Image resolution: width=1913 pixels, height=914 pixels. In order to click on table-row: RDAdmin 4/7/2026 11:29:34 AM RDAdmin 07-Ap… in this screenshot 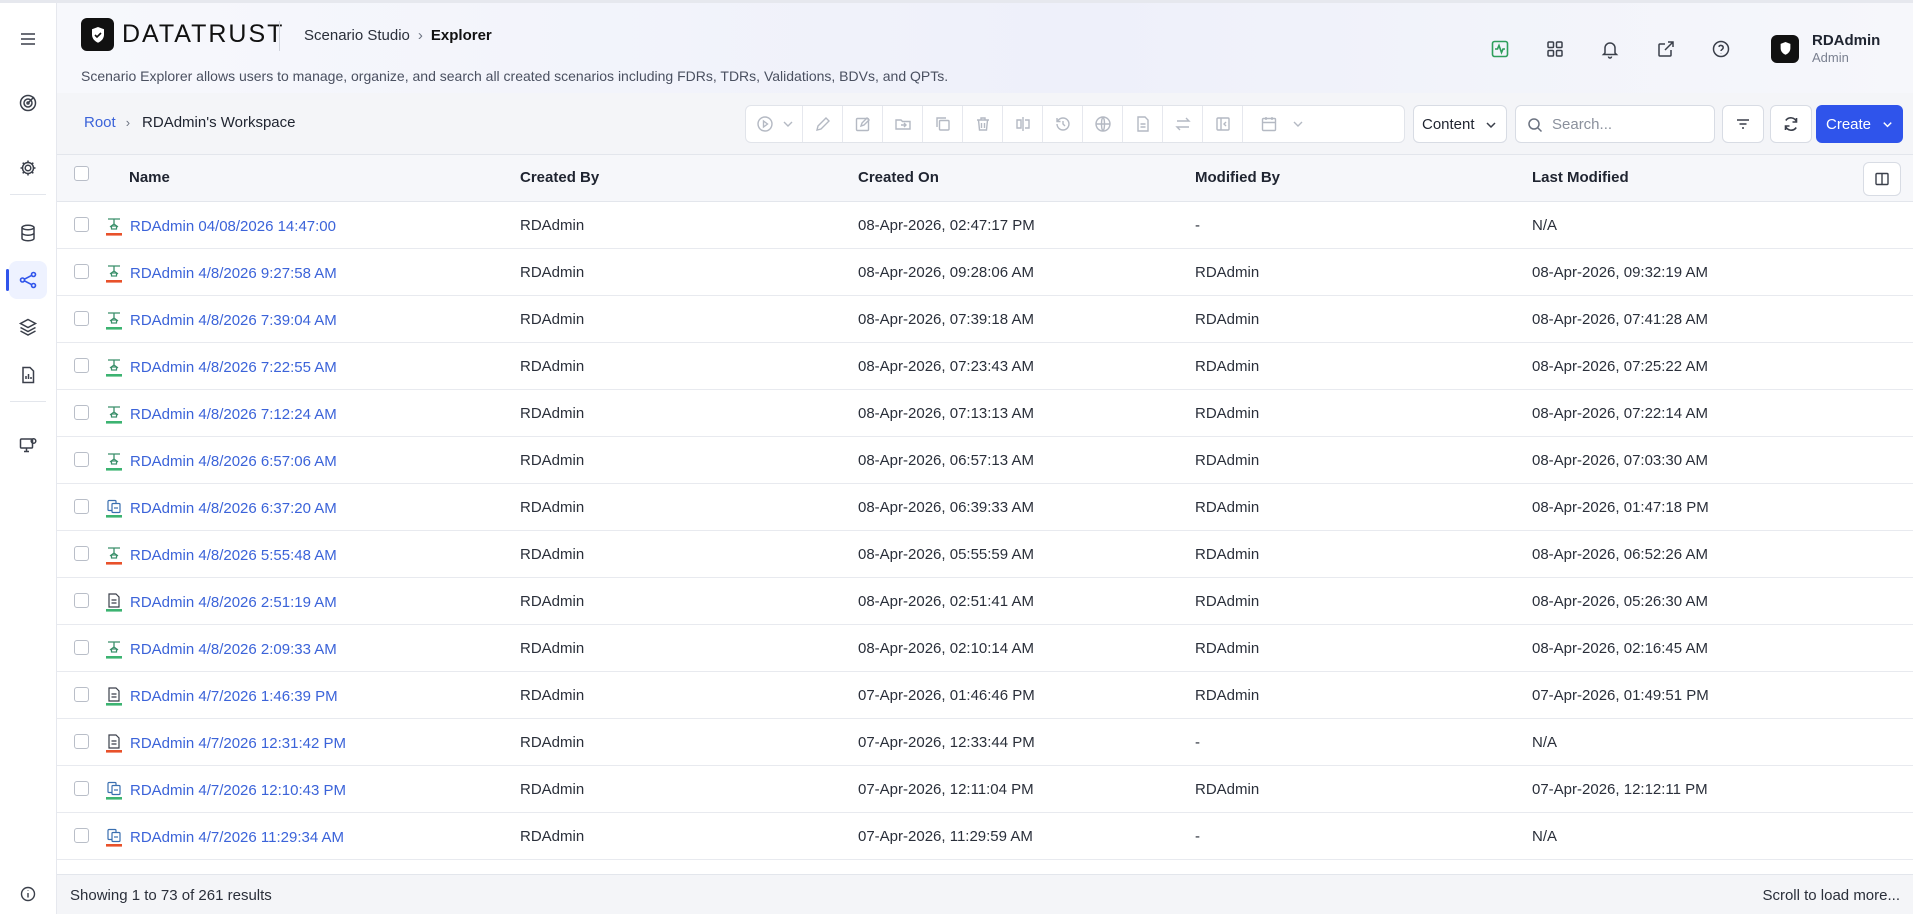, I will do `click(985, 836)`.